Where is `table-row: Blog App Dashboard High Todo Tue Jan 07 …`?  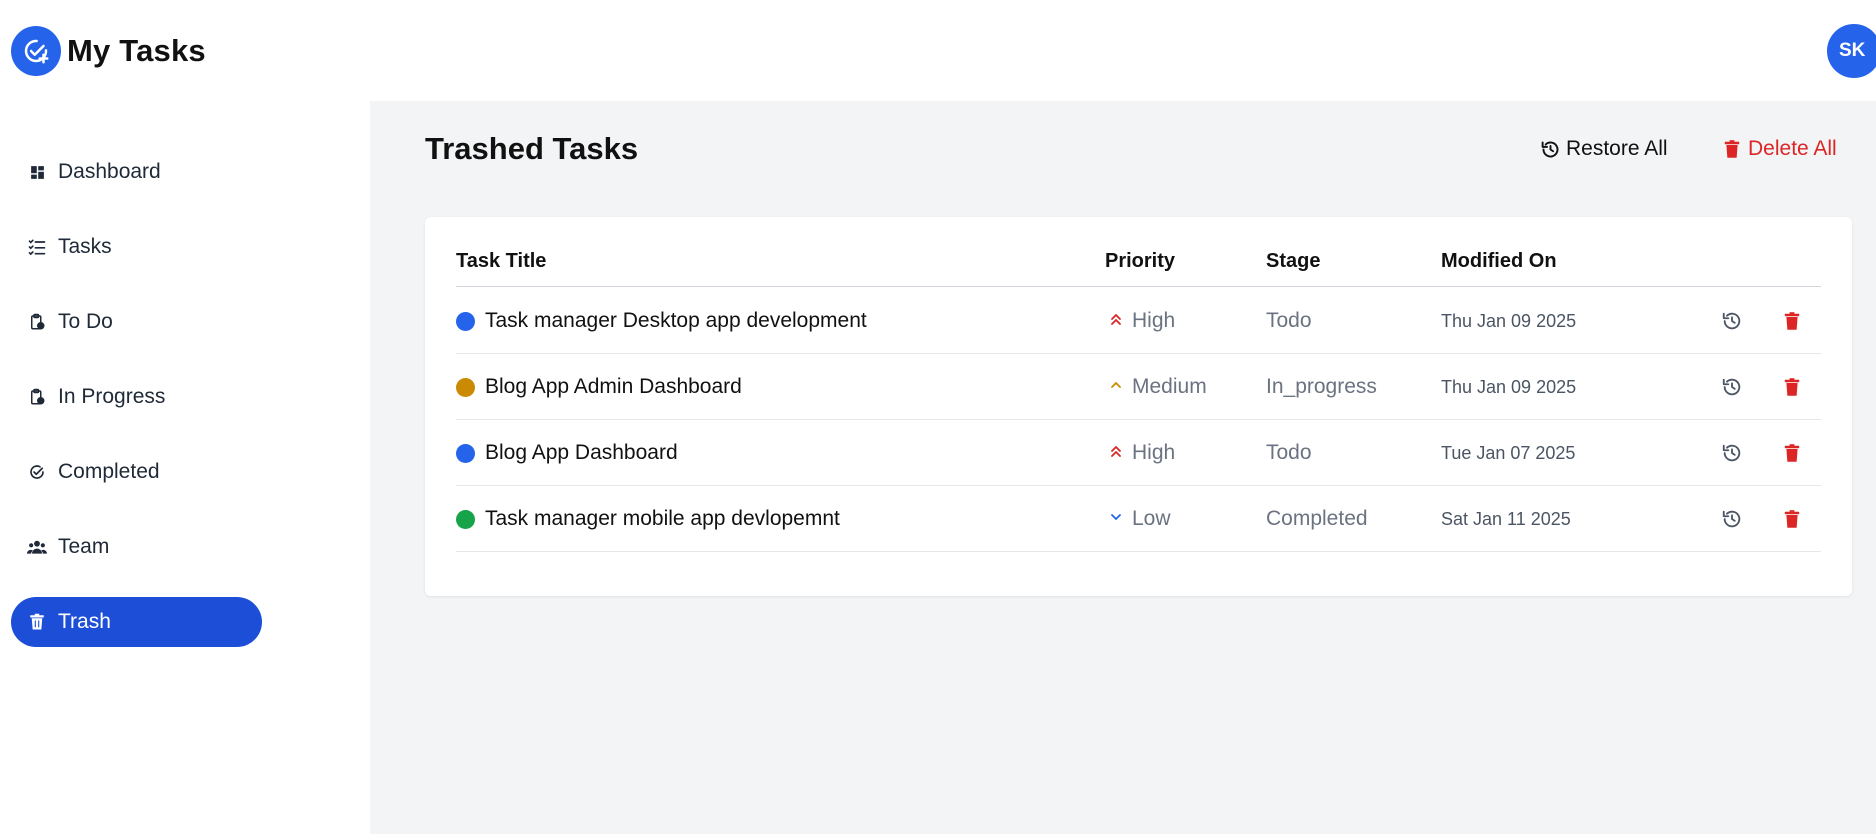
table-row: Blog App Dashboard High Todo Tue Jan 07 … is located at coordinates (1138, 453).